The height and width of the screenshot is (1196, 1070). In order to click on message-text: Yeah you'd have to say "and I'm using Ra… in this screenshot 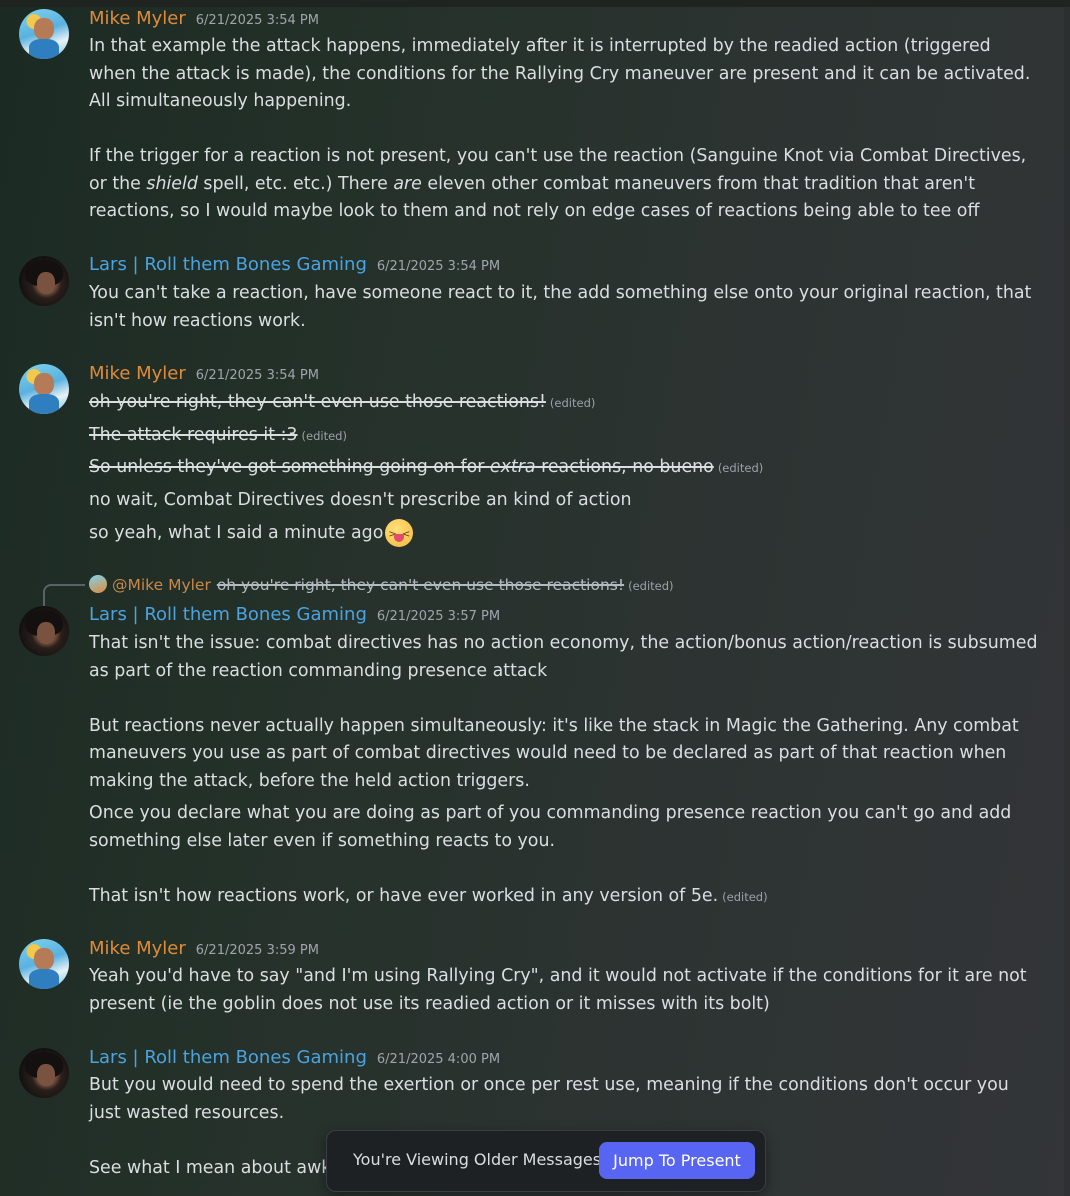, I will do `click(558, 990)`.